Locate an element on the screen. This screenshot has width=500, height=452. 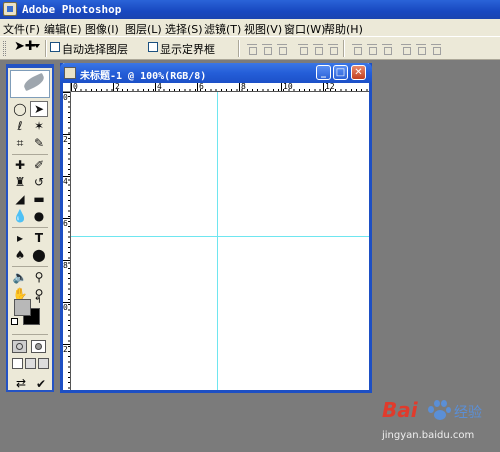
full-screen-menu-mode-button is located at coordinates (30, 363).